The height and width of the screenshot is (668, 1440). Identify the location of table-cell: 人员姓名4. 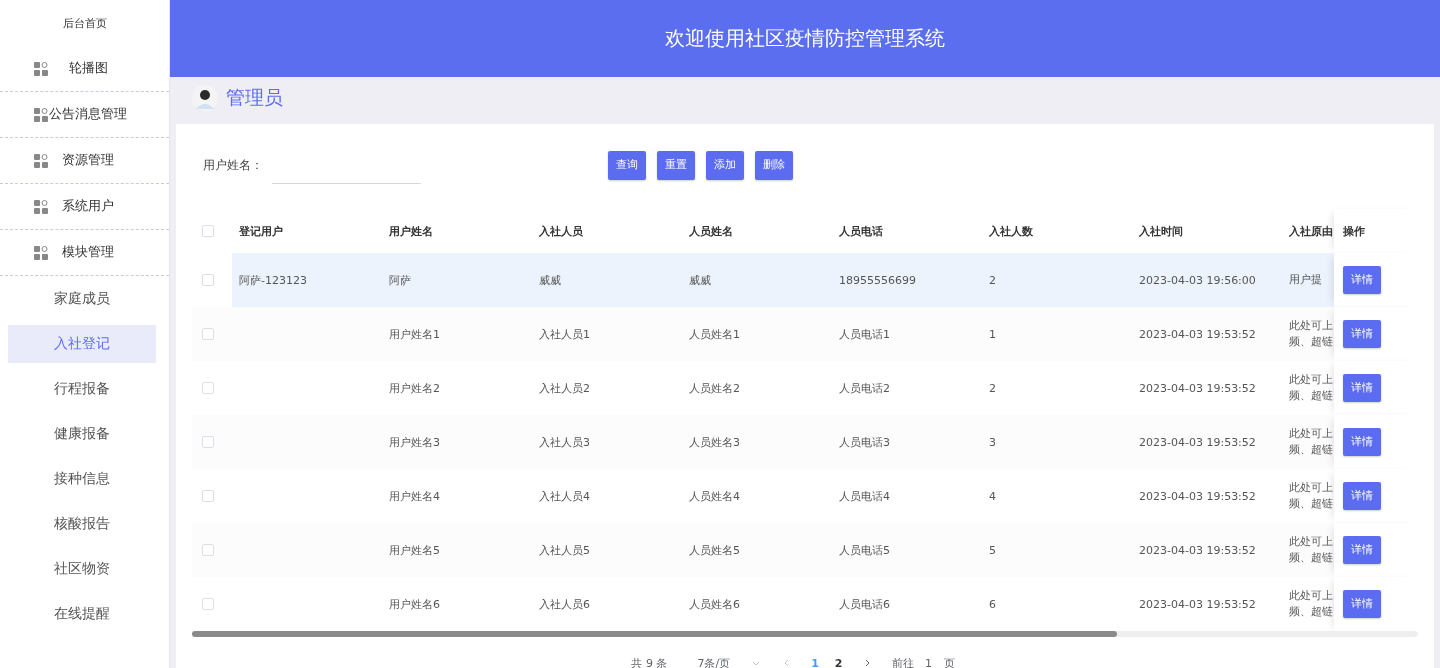
(714, 496).